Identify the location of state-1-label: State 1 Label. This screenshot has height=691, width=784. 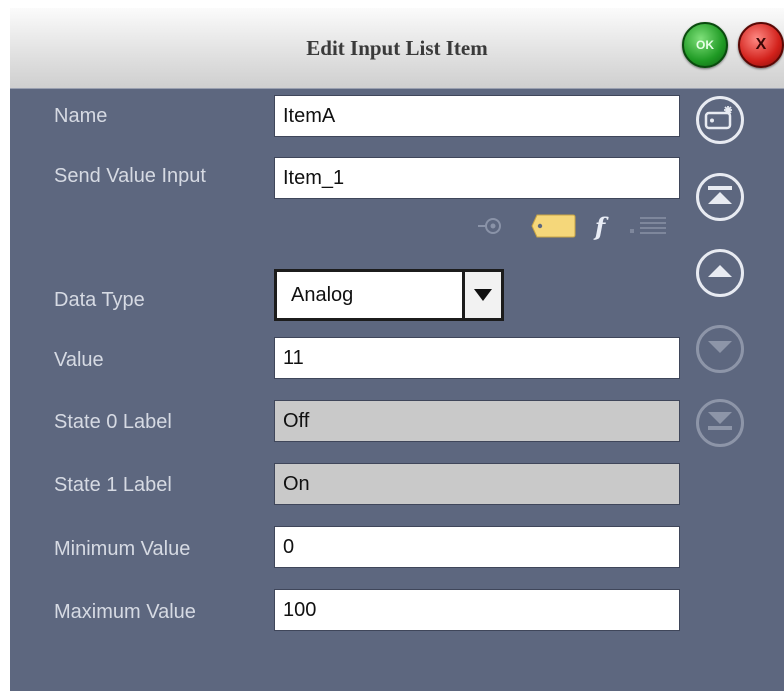
(113, 485).